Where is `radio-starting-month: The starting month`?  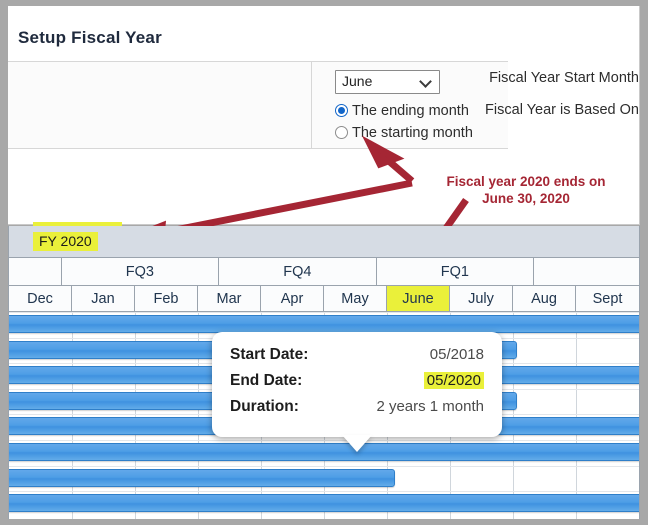
radio-starting-month: The starting month is located at coordinates (404, 133).